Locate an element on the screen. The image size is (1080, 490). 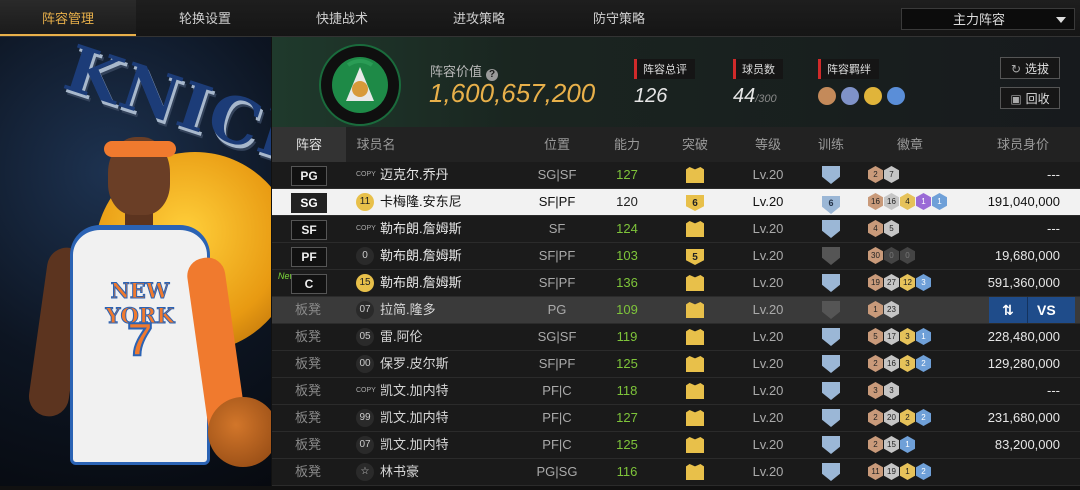
header-badges: 徽章 is located at coordinates (910, 144).